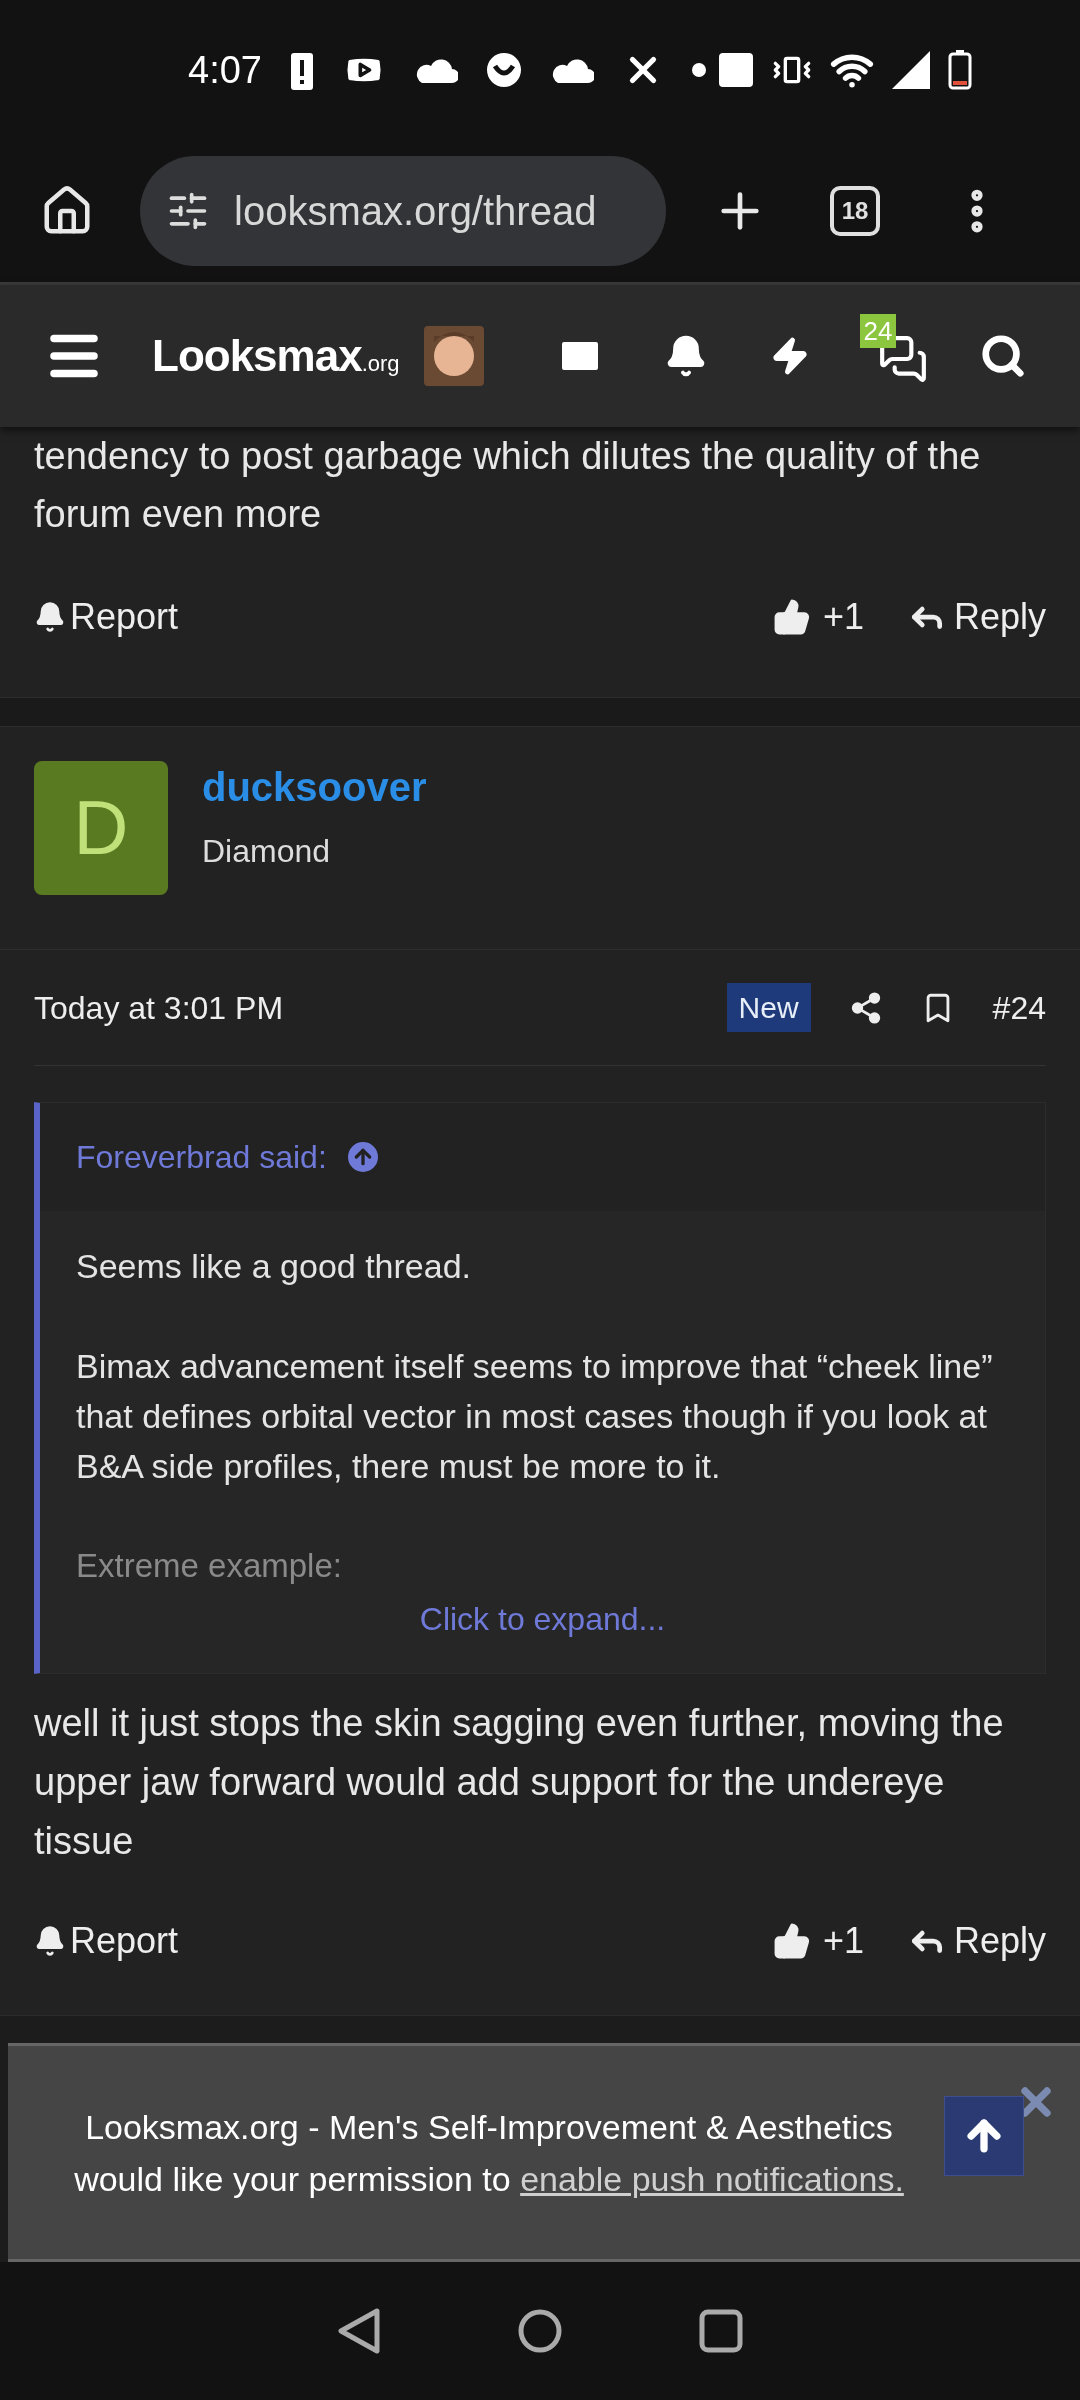 The image size is (1080, 2400). What do you see at coordinates (712, 2178) in the screenshot?
I see `enable-notifications-link: enable push notifications.` at bounding box center [712, 2178].